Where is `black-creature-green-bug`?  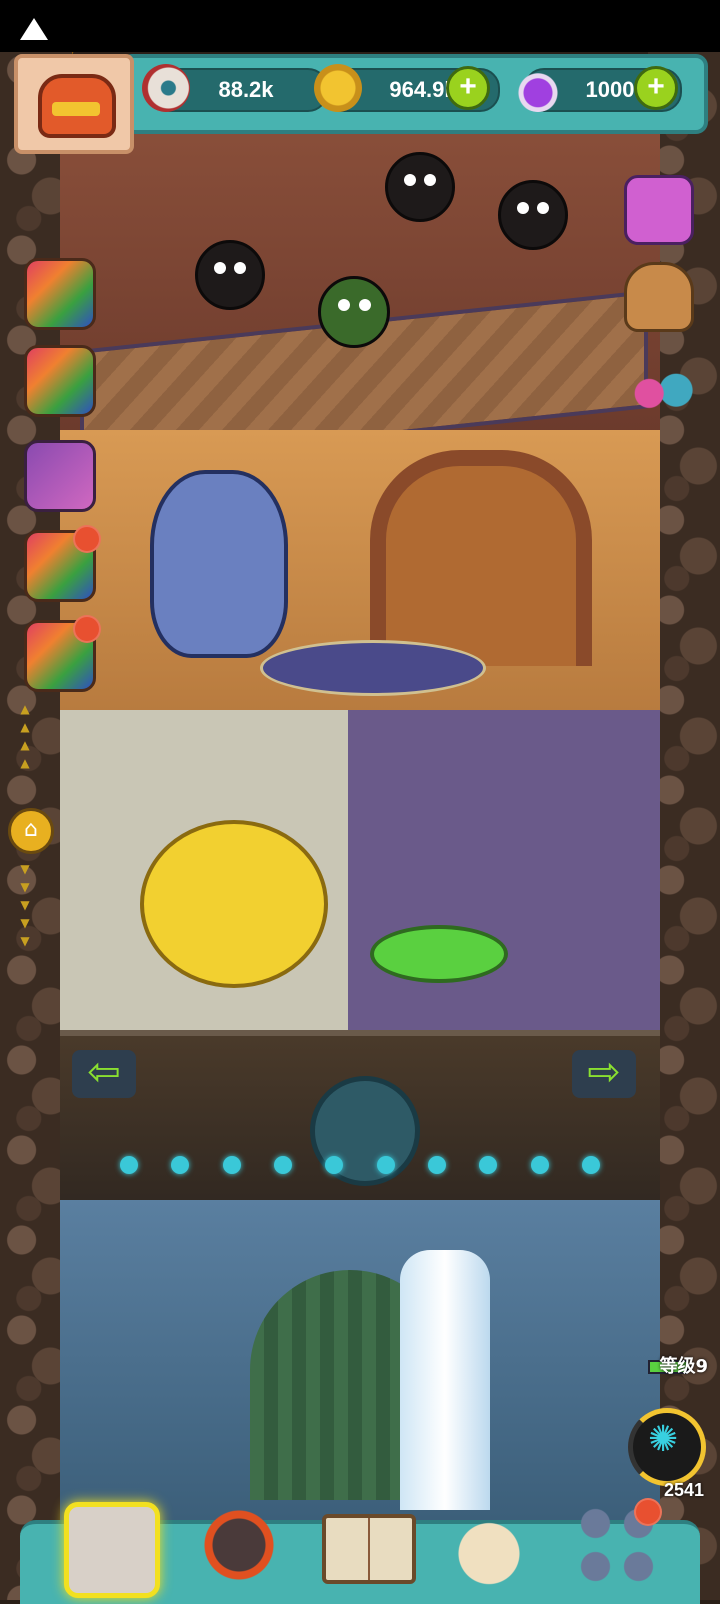 black-creature-green-bug is located at coordinates (354, 312).